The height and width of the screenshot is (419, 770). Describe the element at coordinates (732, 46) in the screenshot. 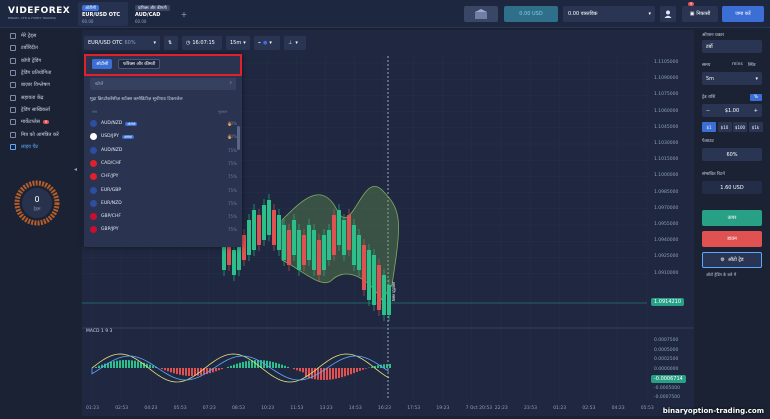

I see `option-type-selector: टर्बो` at that location.